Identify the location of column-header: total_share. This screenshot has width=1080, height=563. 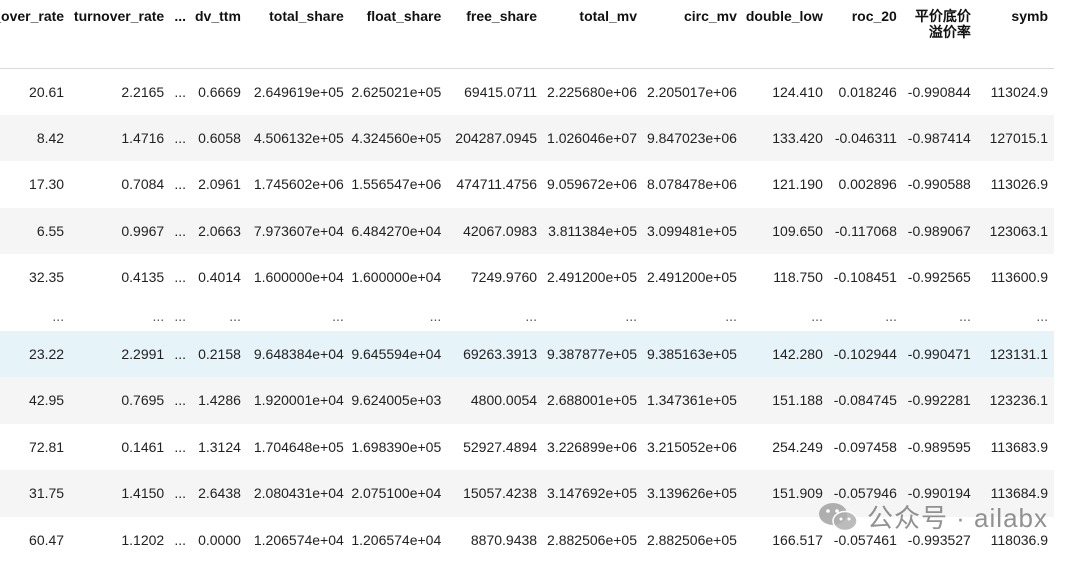
(298, 34).